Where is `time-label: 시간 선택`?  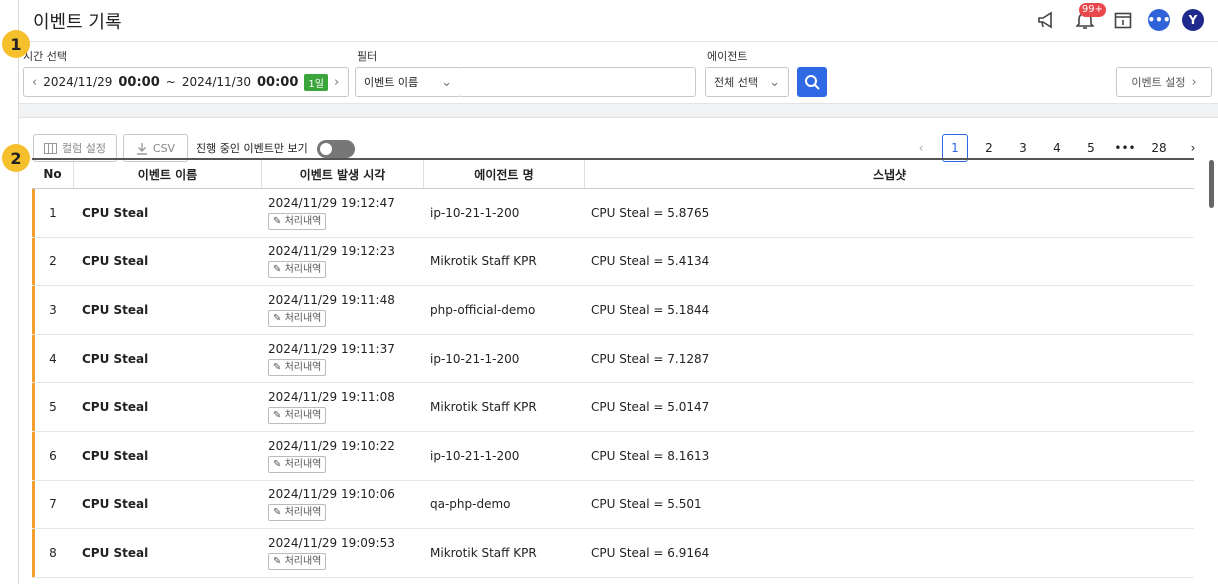
time-label: 시간 선택 is located at coordinates (45, 56).